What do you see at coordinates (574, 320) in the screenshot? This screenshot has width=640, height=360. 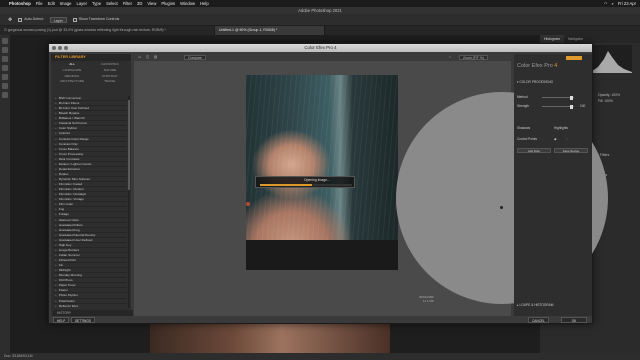 I see `ok-button: OK` at bounding box center [574, 320].